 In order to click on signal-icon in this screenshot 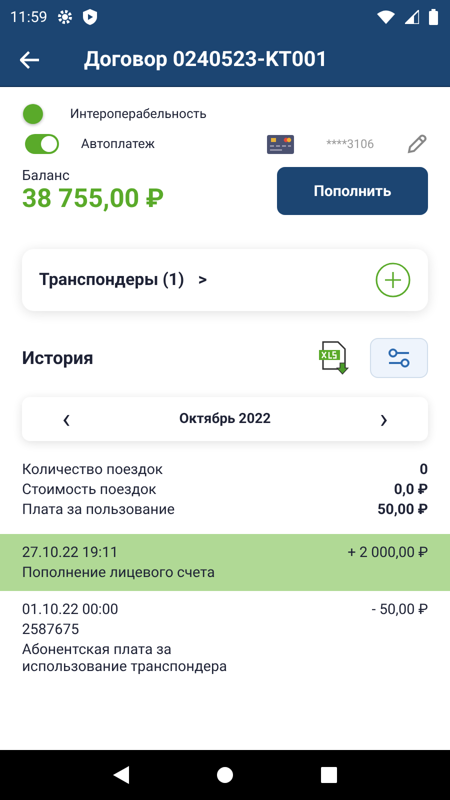, I will do `click(412, 17)`.